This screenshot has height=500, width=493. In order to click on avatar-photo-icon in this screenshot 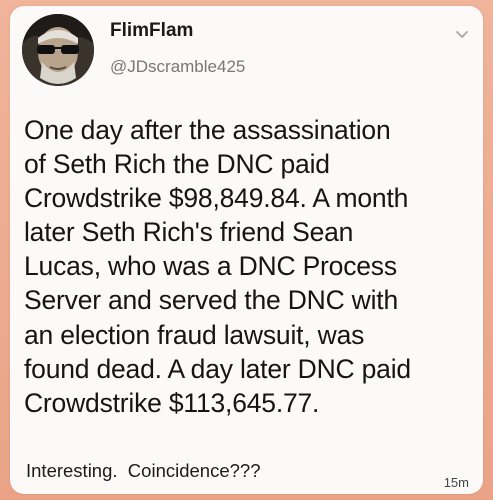, I will do `click(58, 50)`.